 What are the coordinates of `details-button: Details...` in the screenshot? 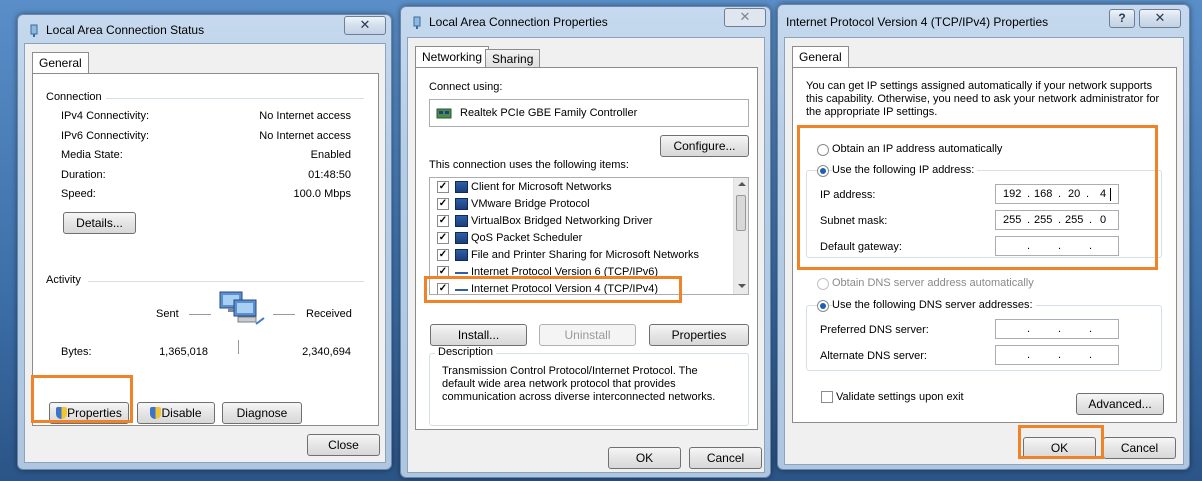 It's located at (99, 223).